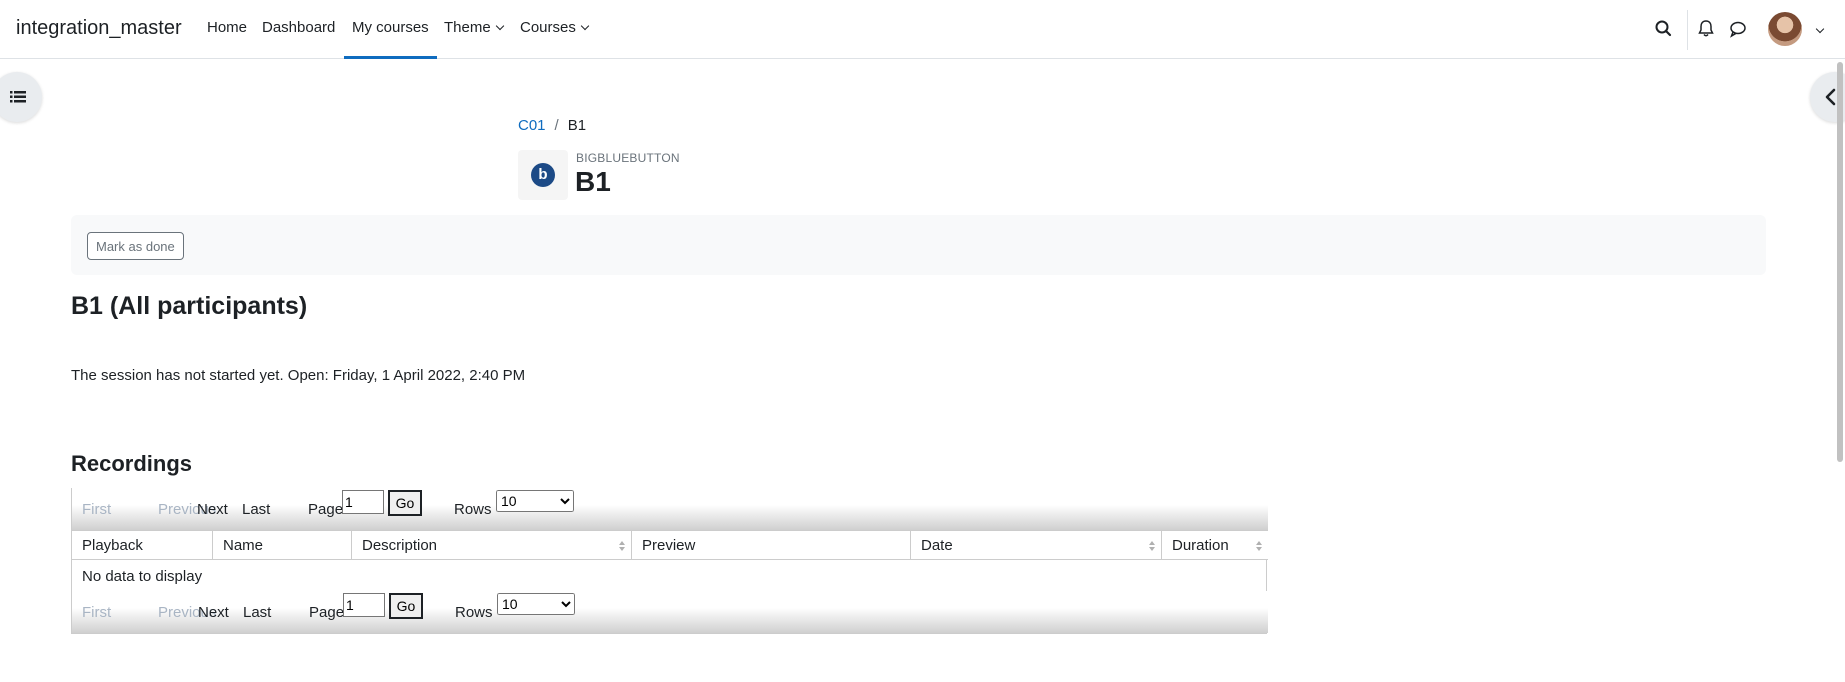 The height and width of the screenshot is (682, 1845). Describe the element at coordinates (142, 576) in the screenshot. I see `empty-table-message: No data to display` at that location.